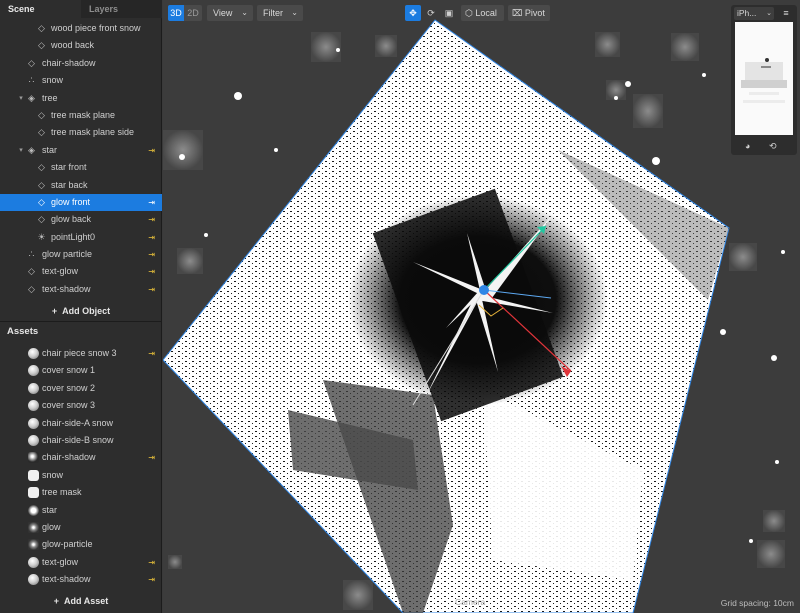 Image resolution: width=800 pixels, height=613 pixels. I want to click on scene-tree-item-label: pointLight0, so click(73, 236).